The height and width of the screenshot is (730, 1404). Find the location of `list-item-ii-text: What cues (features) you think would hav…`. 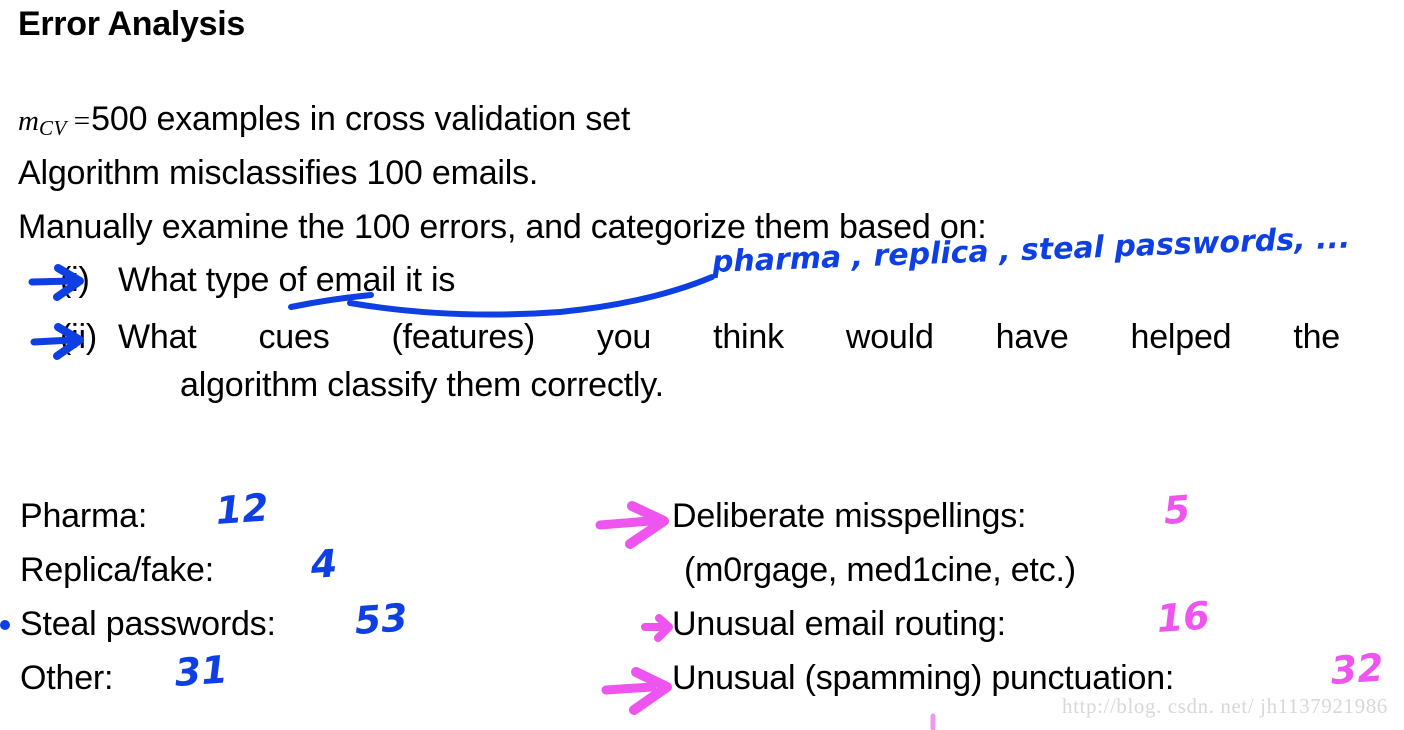

list-item-ii-text: What cues (features) you think would hav… is located at coordinates (729, 337).